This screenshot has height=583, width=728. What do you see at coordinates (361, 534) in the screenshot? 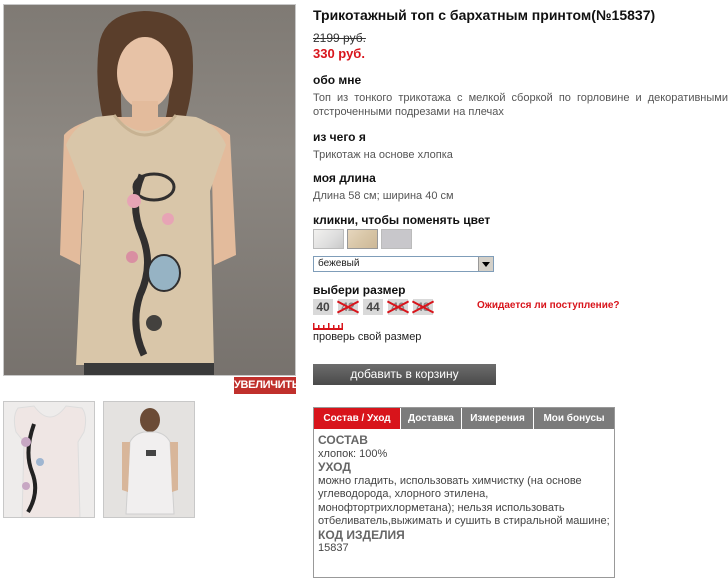
I see `product-code-heading: КОД ИЗДЕЛИЯ` at bounding box center [361, 534].